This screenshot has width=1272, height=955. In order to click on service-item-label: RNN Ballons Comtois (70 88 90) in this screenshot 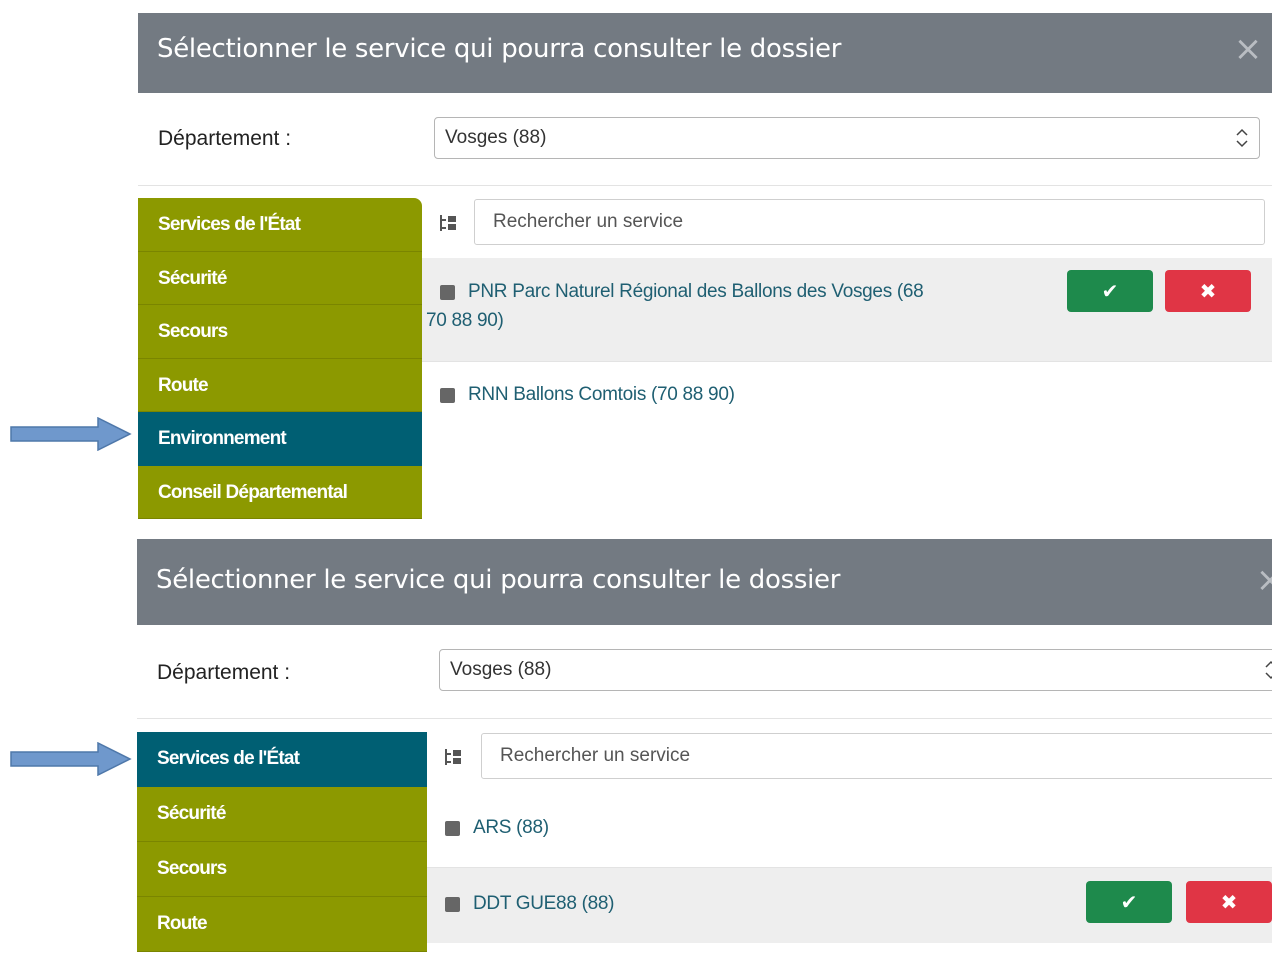, I will do `click(601, 394)`.